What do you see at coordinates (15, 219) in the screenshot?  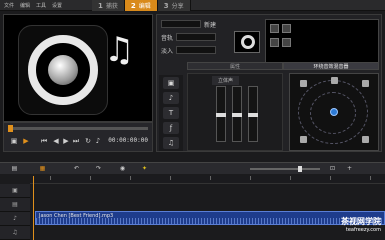 I see `track-header-voice: ♪` at bounding box center [15, 219].